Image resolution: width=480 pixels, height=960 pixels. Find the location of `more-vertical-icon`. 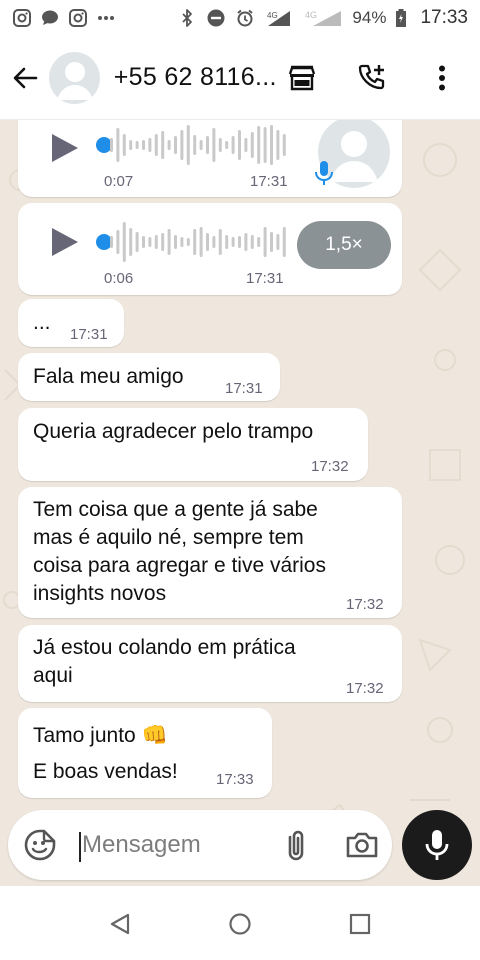

more-vertical-icon is located at coordinates (442, 78).